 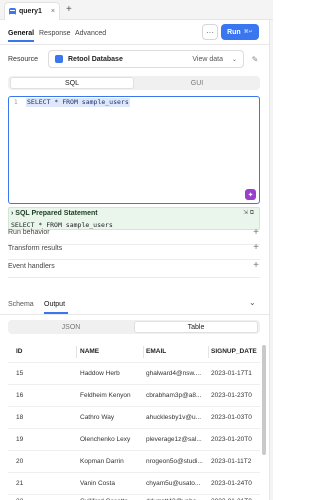 I want to click on mode-gui-option: GUI, so click(x=197, y=83).